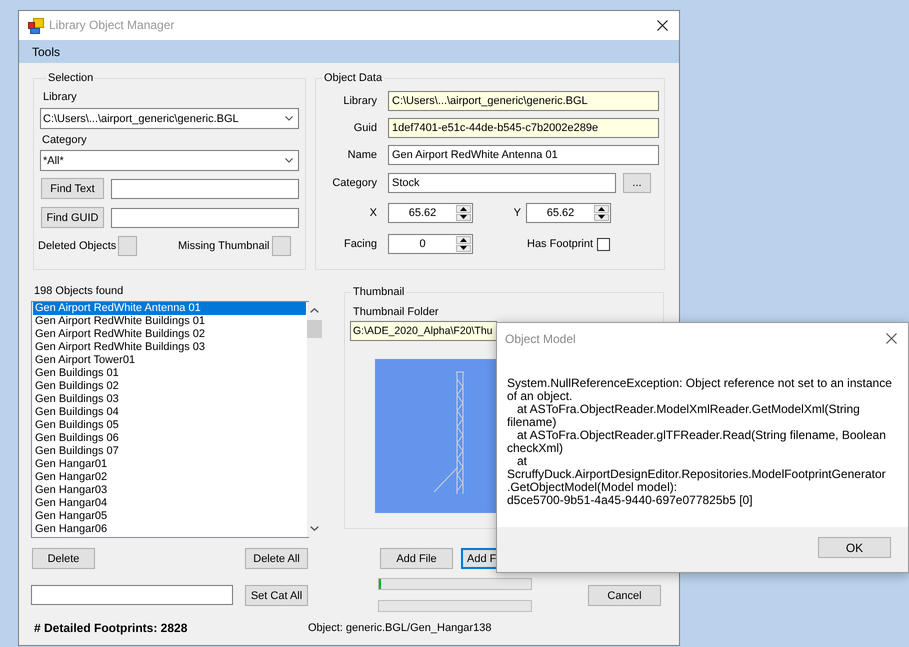 The width and height of the screenshot is (909, 647). Describe the element at coordinates (372, 213) in the screenshot. I see `field-label: X` at that location.